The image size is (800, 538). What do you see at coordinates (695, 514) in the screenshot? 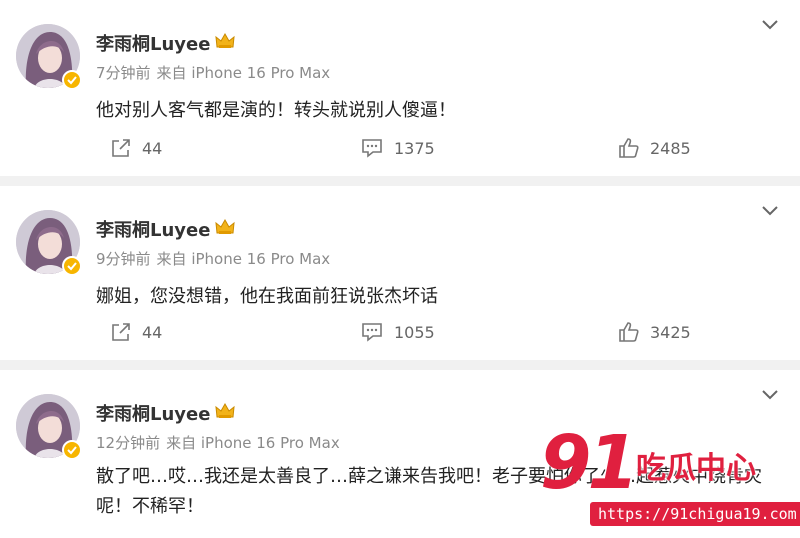
I see `watermark-url: https://91chigua19.com` at bounding box center [695, 514].